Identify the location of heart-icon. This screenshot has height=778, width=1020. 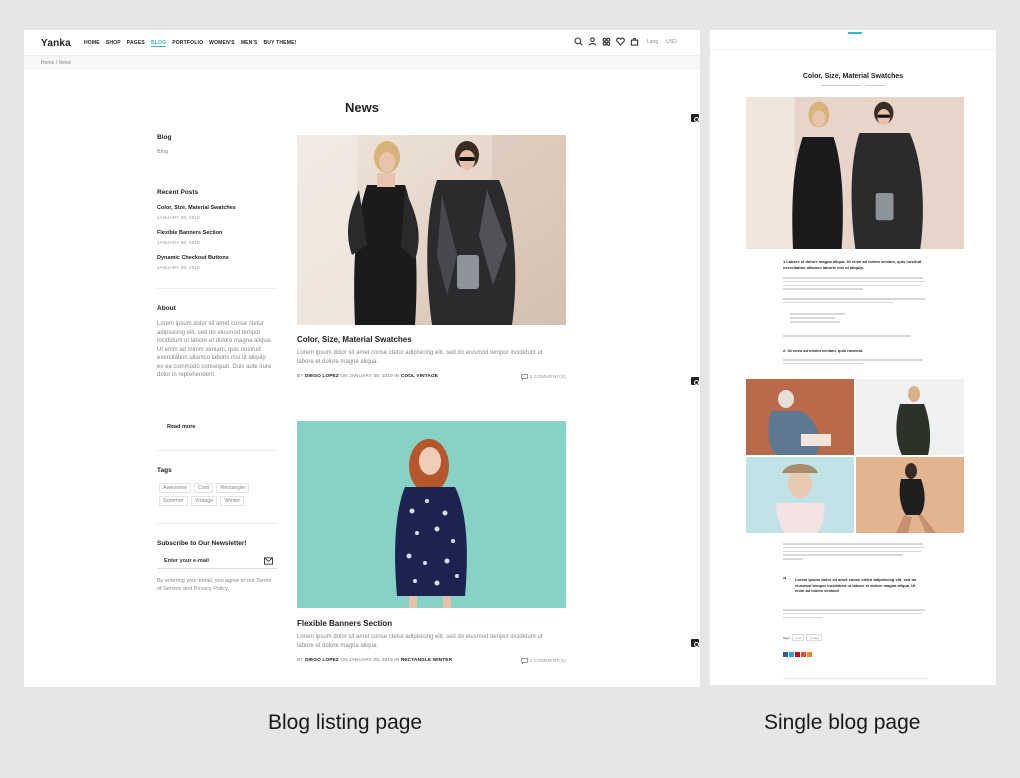
(620, 41).